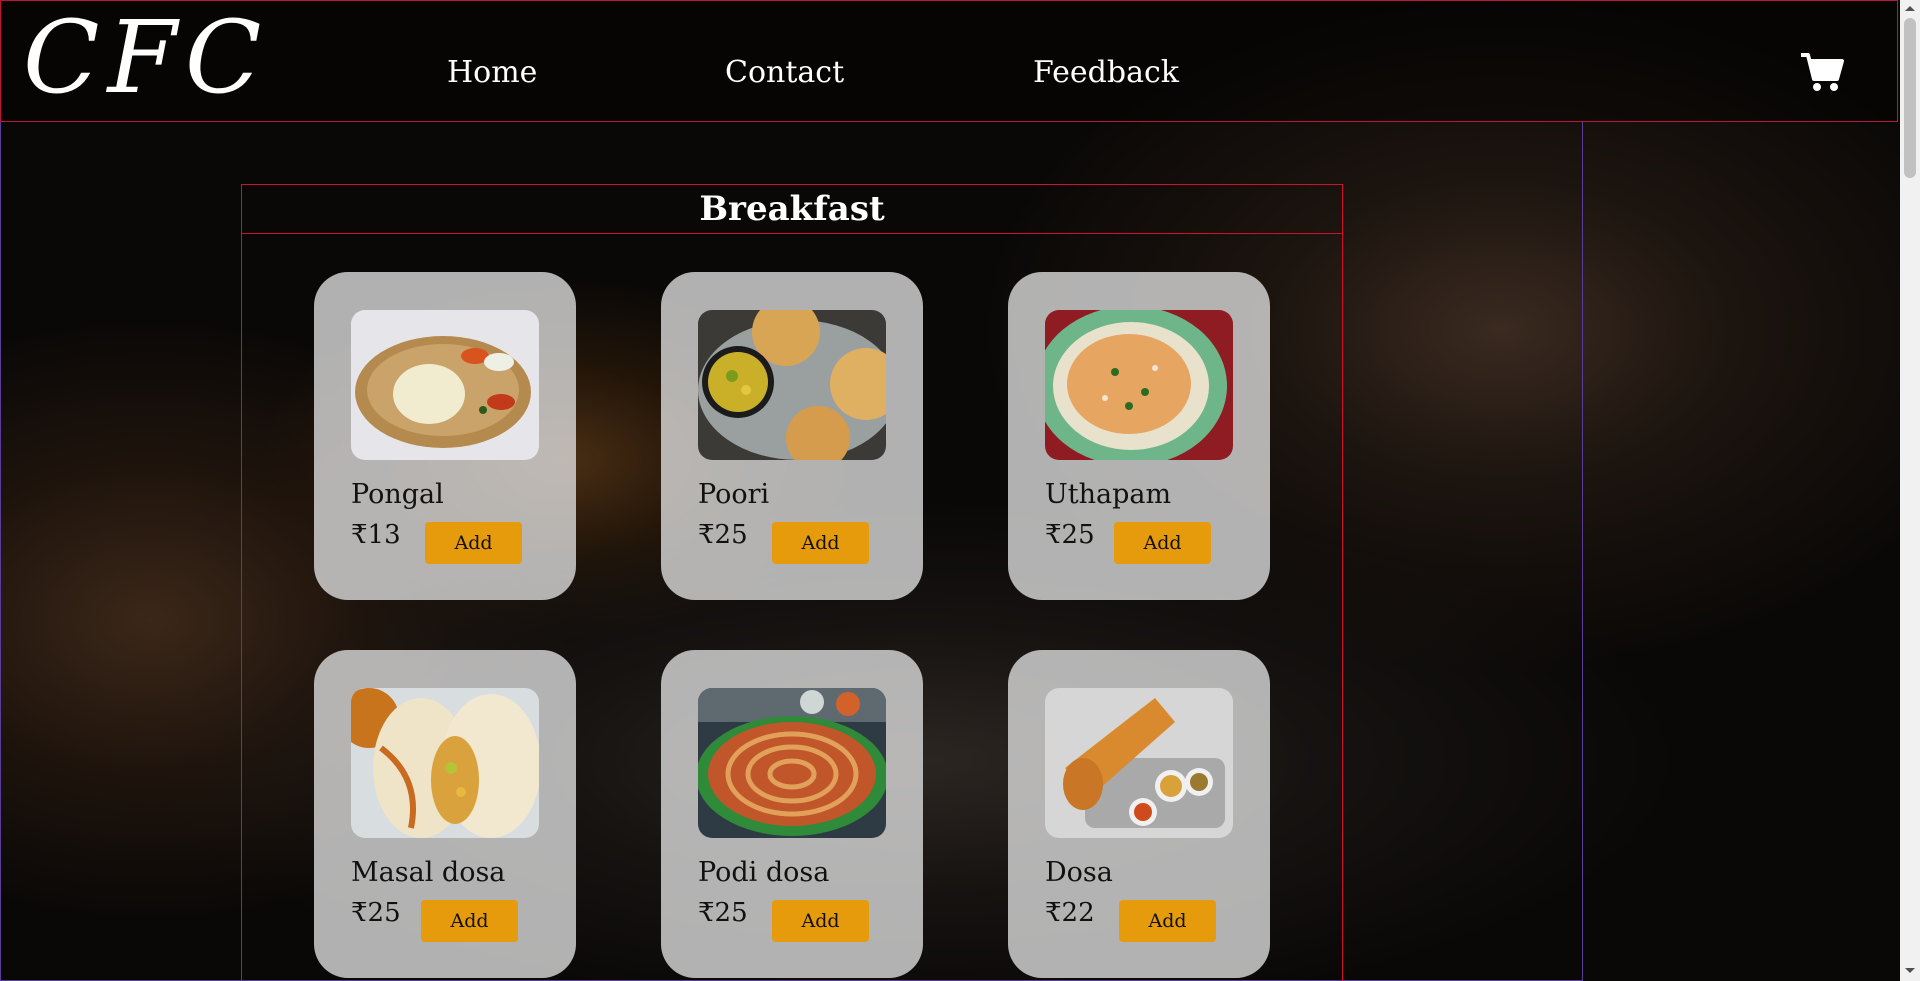 The height and width of the screenshot is (981, 1920). I want to click on scroll-down-icon, so click(1910, 970).